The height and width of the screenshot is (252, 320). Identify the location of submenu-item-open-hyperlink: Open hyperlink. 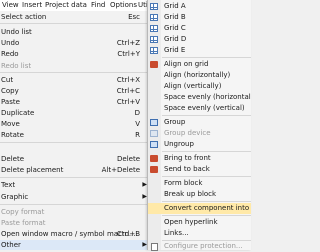
(199, 222).